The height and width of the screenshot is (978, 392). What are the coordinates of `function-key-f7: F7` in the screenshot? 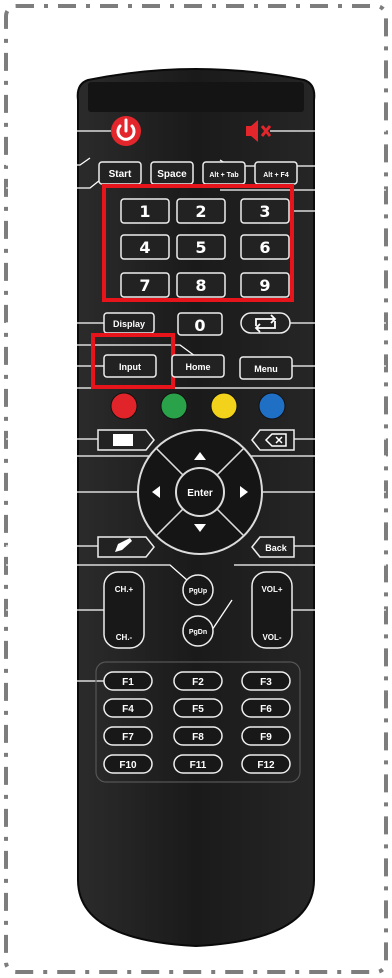 It's located at (128, 736).